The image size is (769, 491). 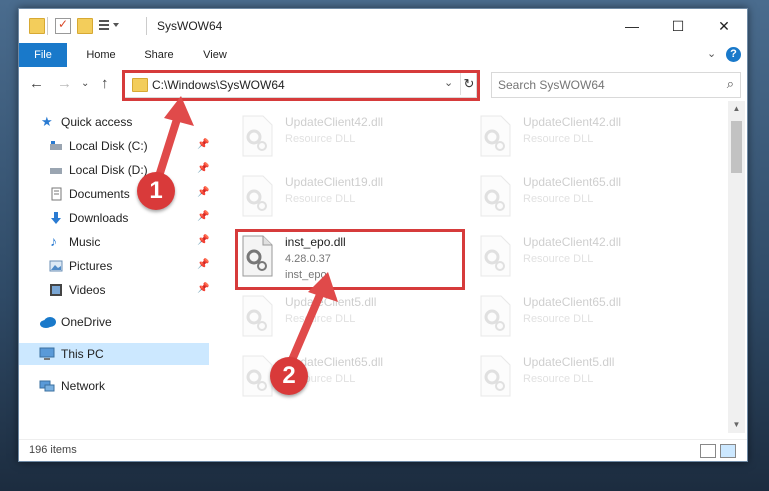 I want to click on close-button: ✕, so click(x=724, y=26).